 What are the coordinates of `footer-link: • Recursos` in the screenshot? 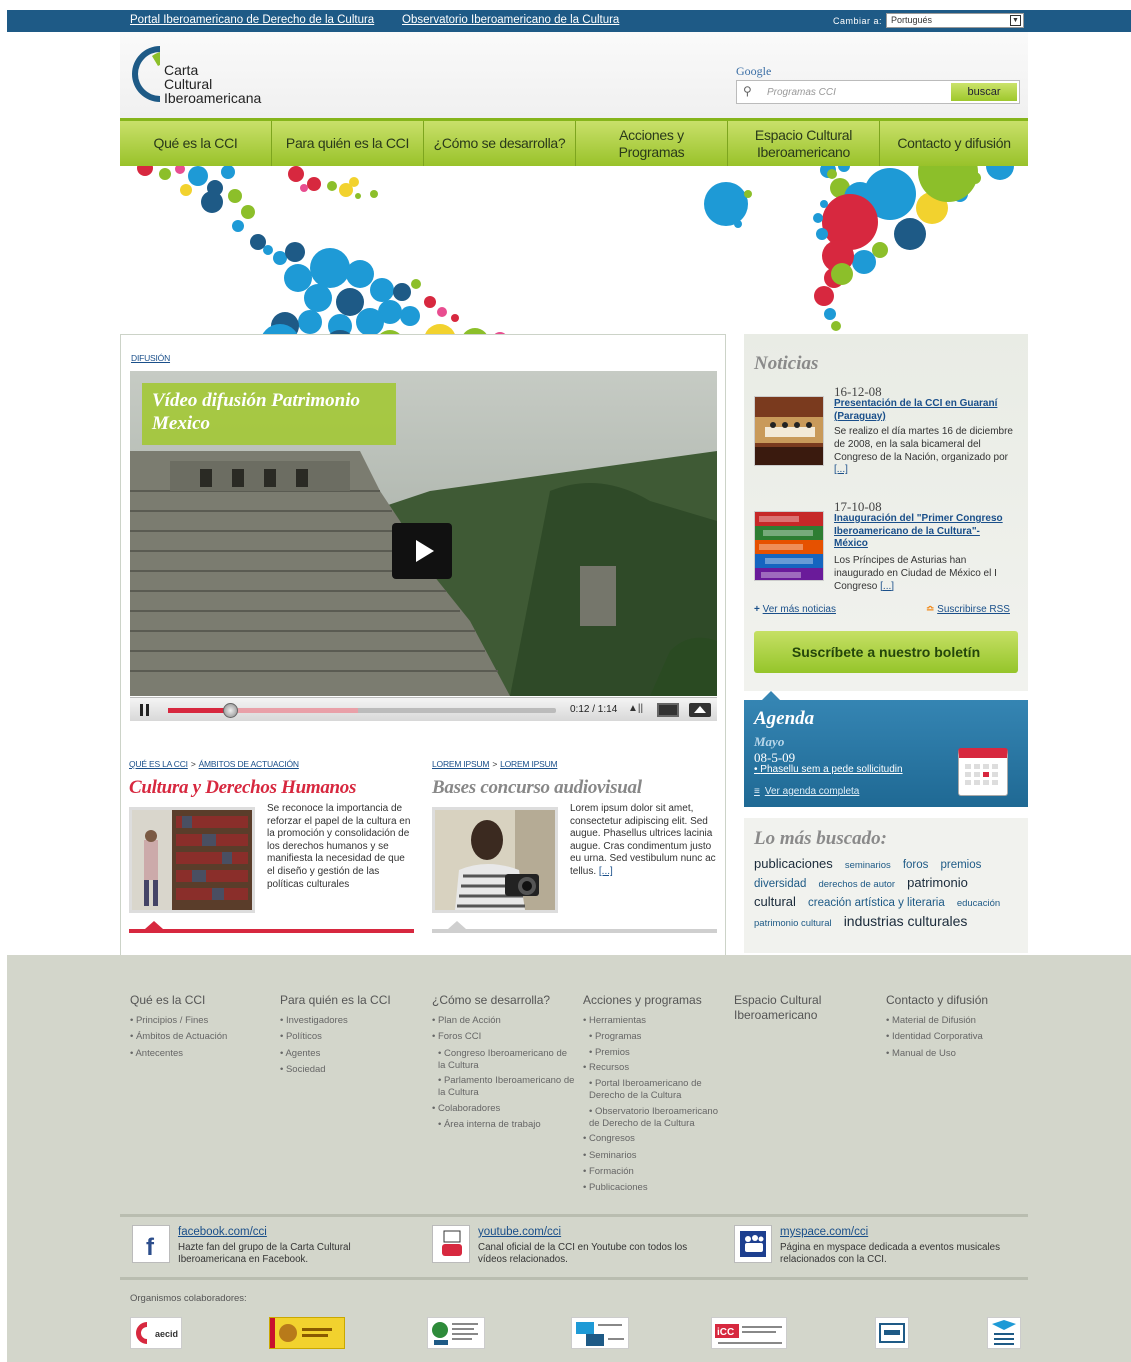 It's located at (655, 1068).